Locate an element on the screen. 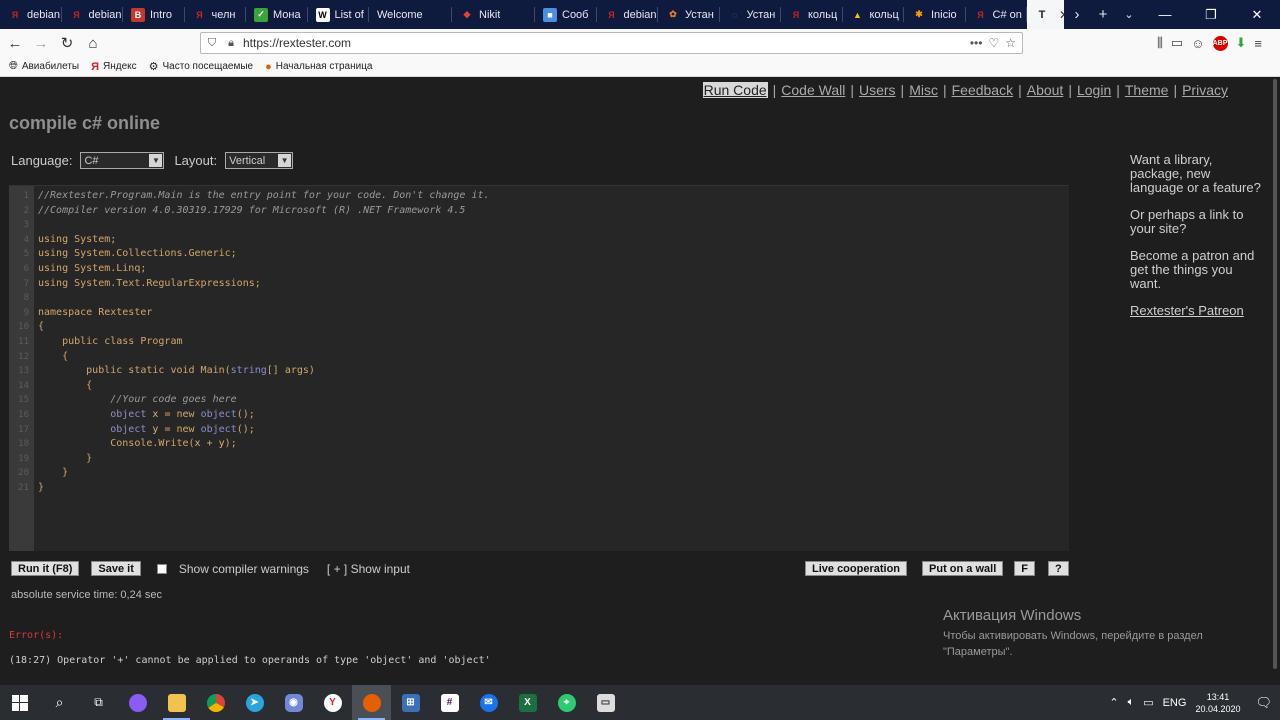 Image resolution: width=1280 pixels, height=720 pixels. cortana-icon is located at coordinates (137, 702).